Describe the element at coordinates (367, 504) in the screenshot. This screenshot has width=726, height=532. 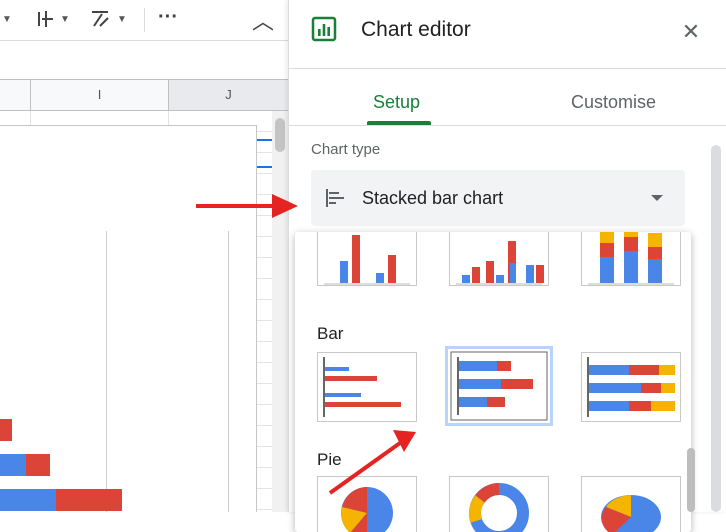
I see `pie-chart-option` at that location.